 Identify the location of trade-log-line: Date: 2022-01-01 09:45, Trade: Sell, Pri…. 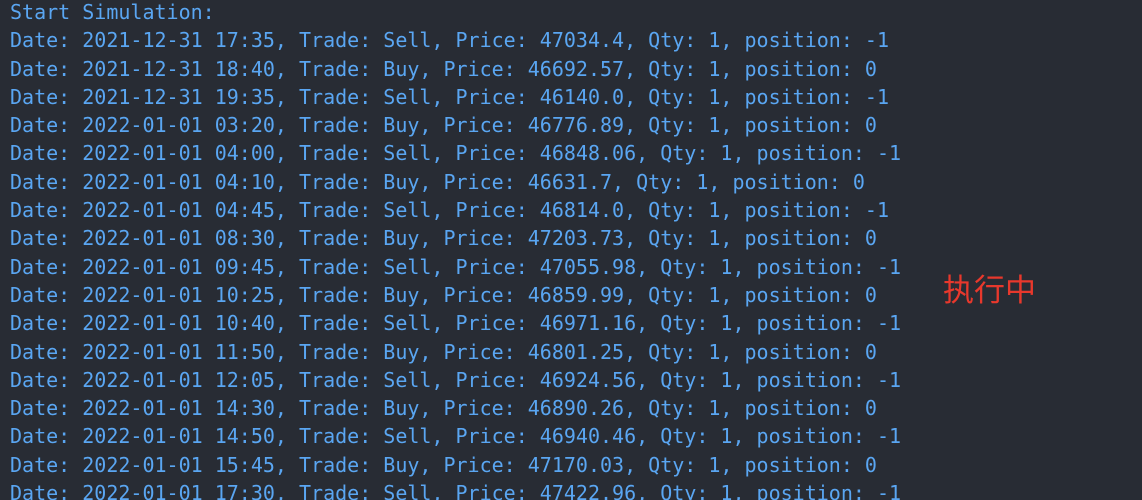
(456, 266).